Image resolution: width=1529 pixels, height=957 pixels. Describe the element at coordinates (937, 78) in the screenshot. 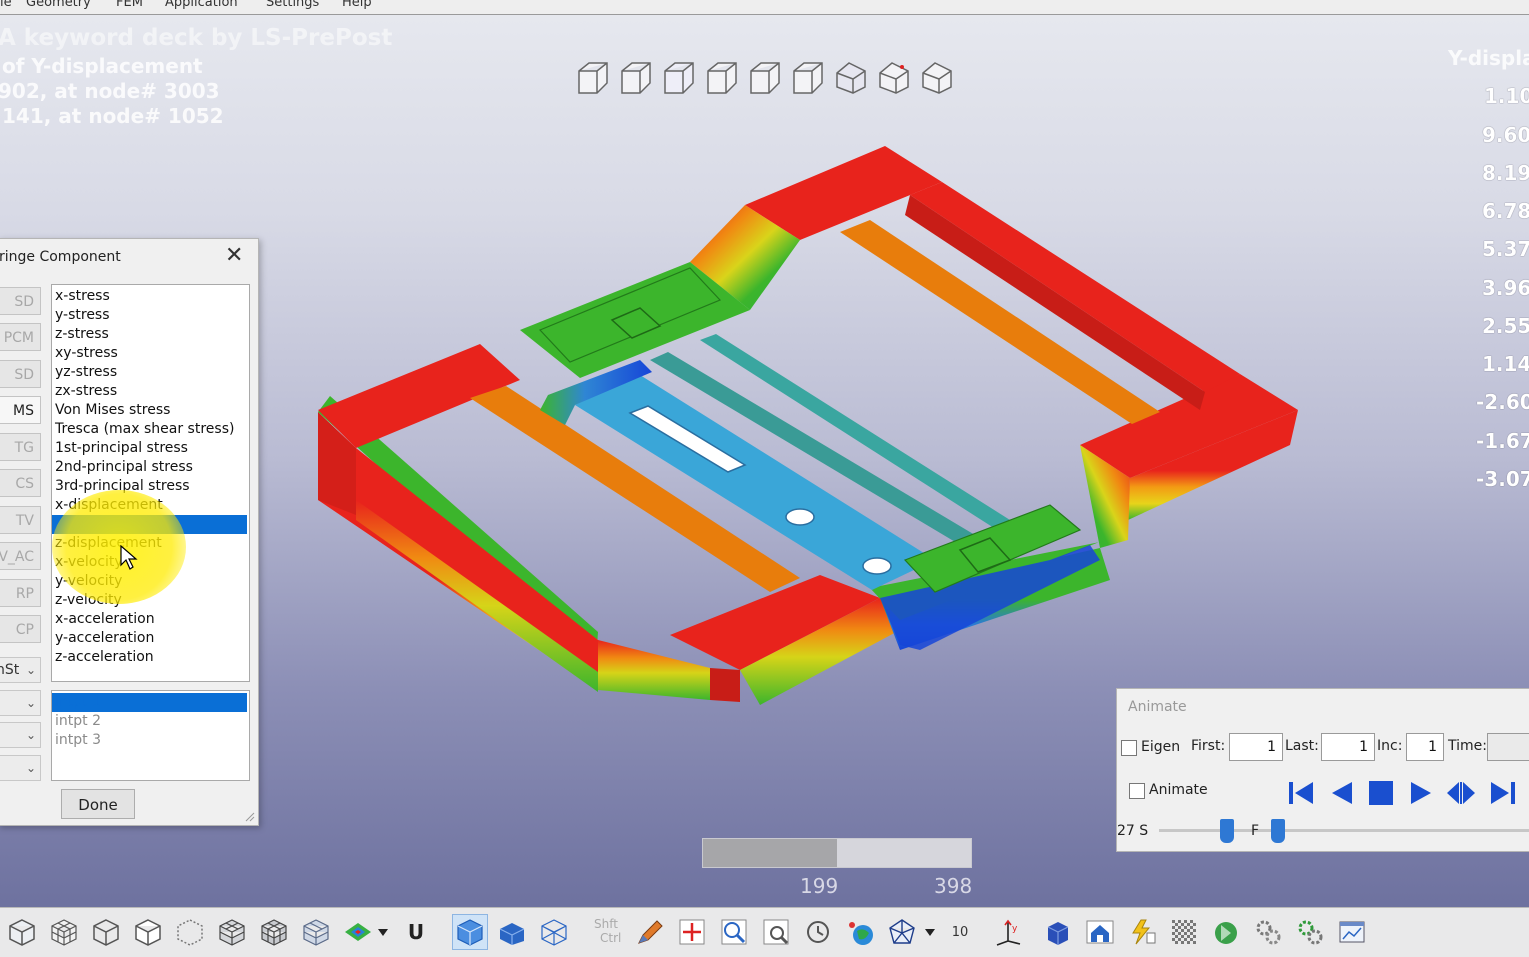

I see `view-rotate-icon` at that location.